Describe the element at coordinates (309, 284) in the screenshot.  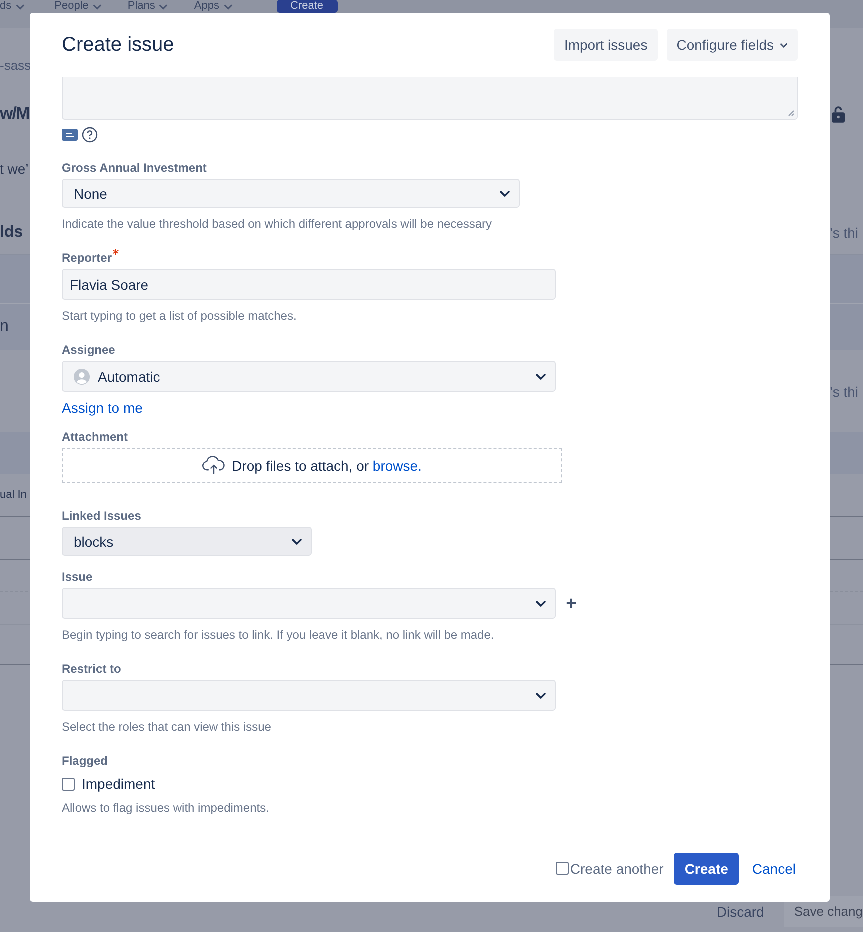
I see `reporter-field: Flavia Soare` at that location.